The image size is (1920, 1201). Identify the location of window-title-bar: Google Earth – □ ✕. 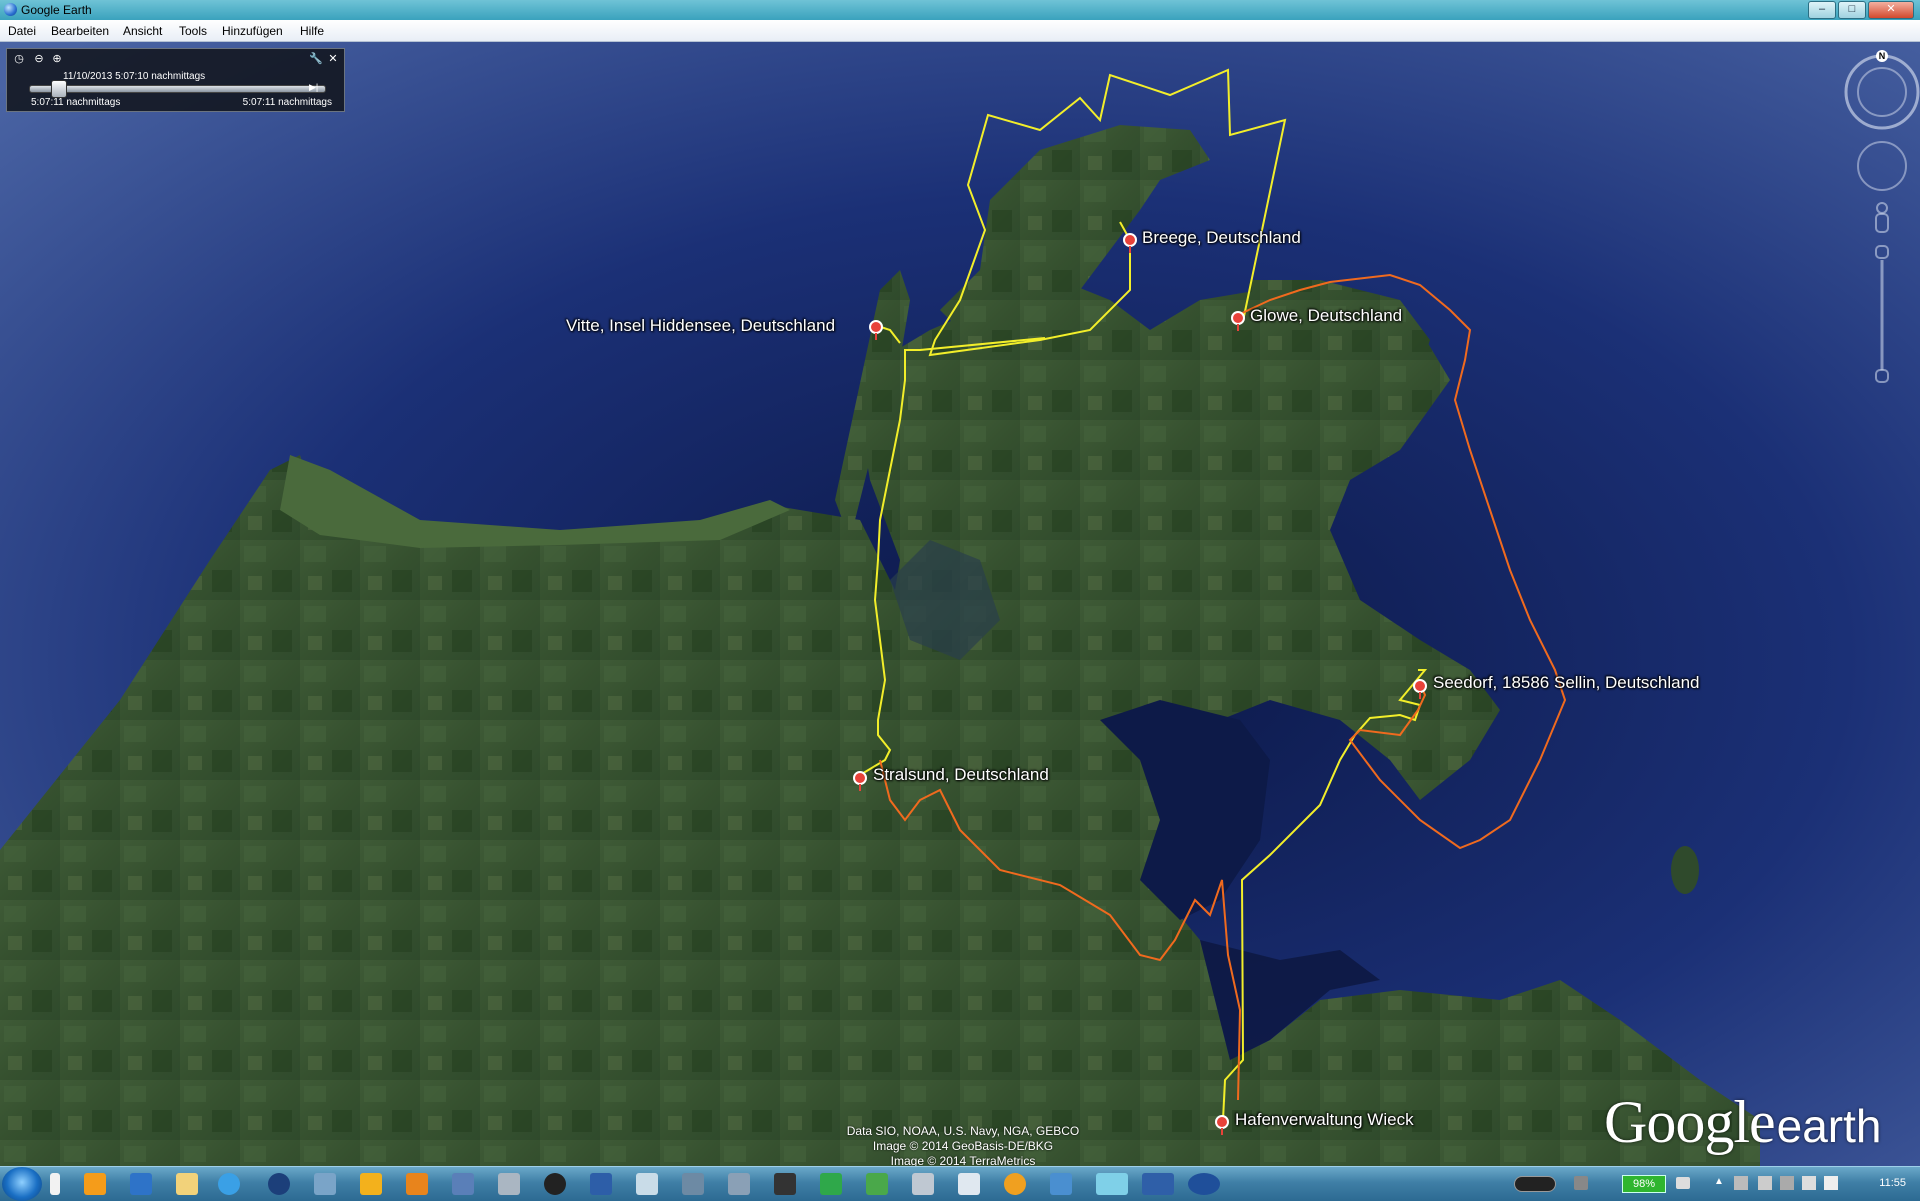
(960, 10).